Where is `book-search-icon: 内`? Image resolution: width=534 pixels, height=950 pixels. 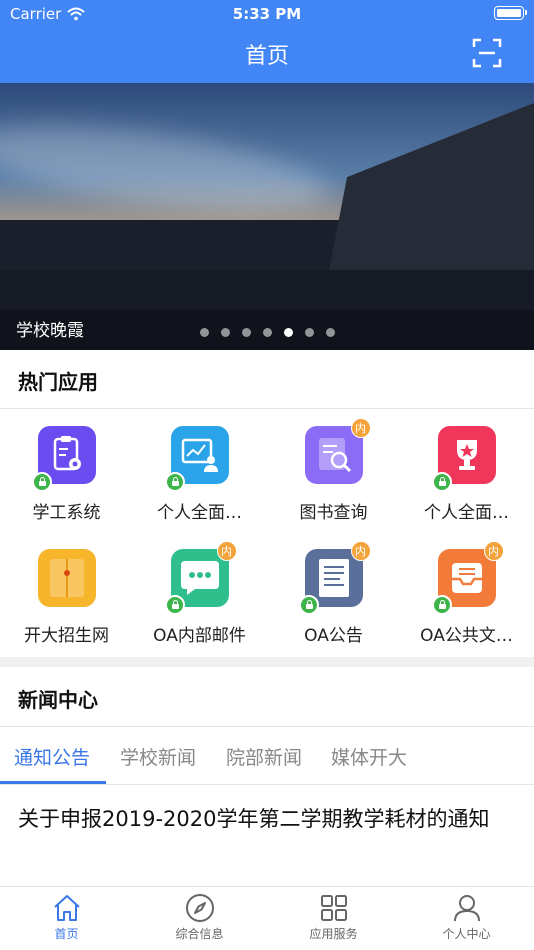
book-search-icon: 内 is located at coordinates (337, 451).